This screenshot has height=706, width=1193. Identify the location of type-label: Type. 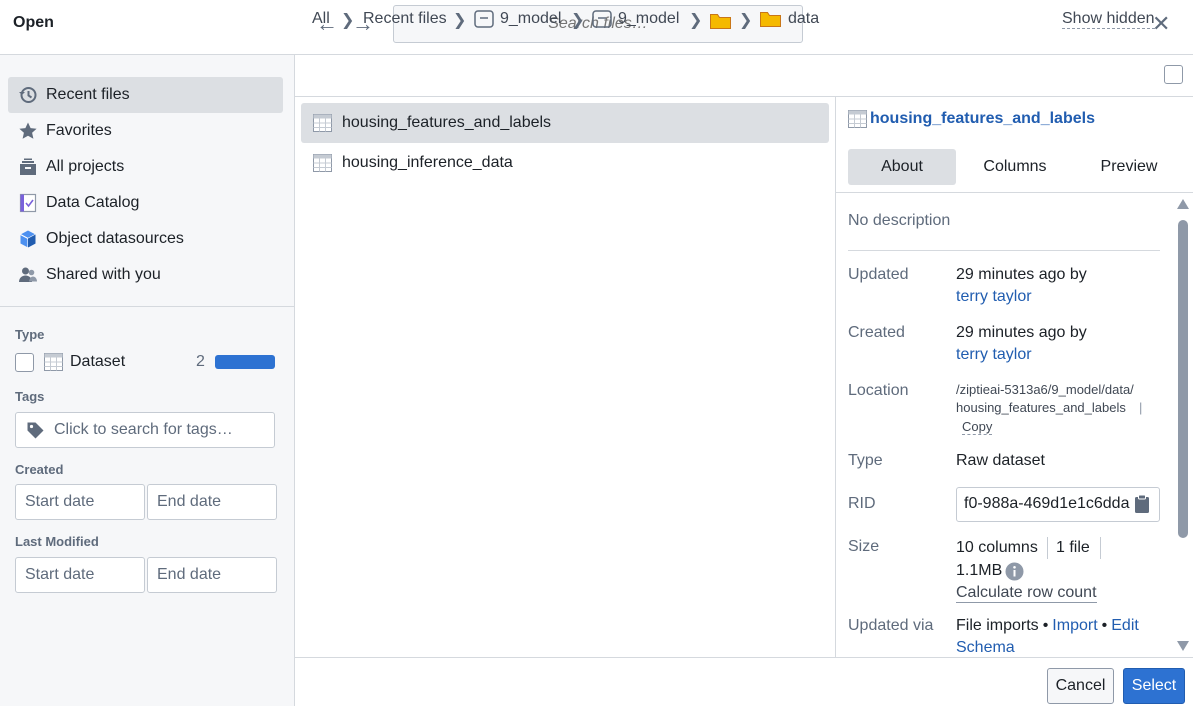
(865, 460).